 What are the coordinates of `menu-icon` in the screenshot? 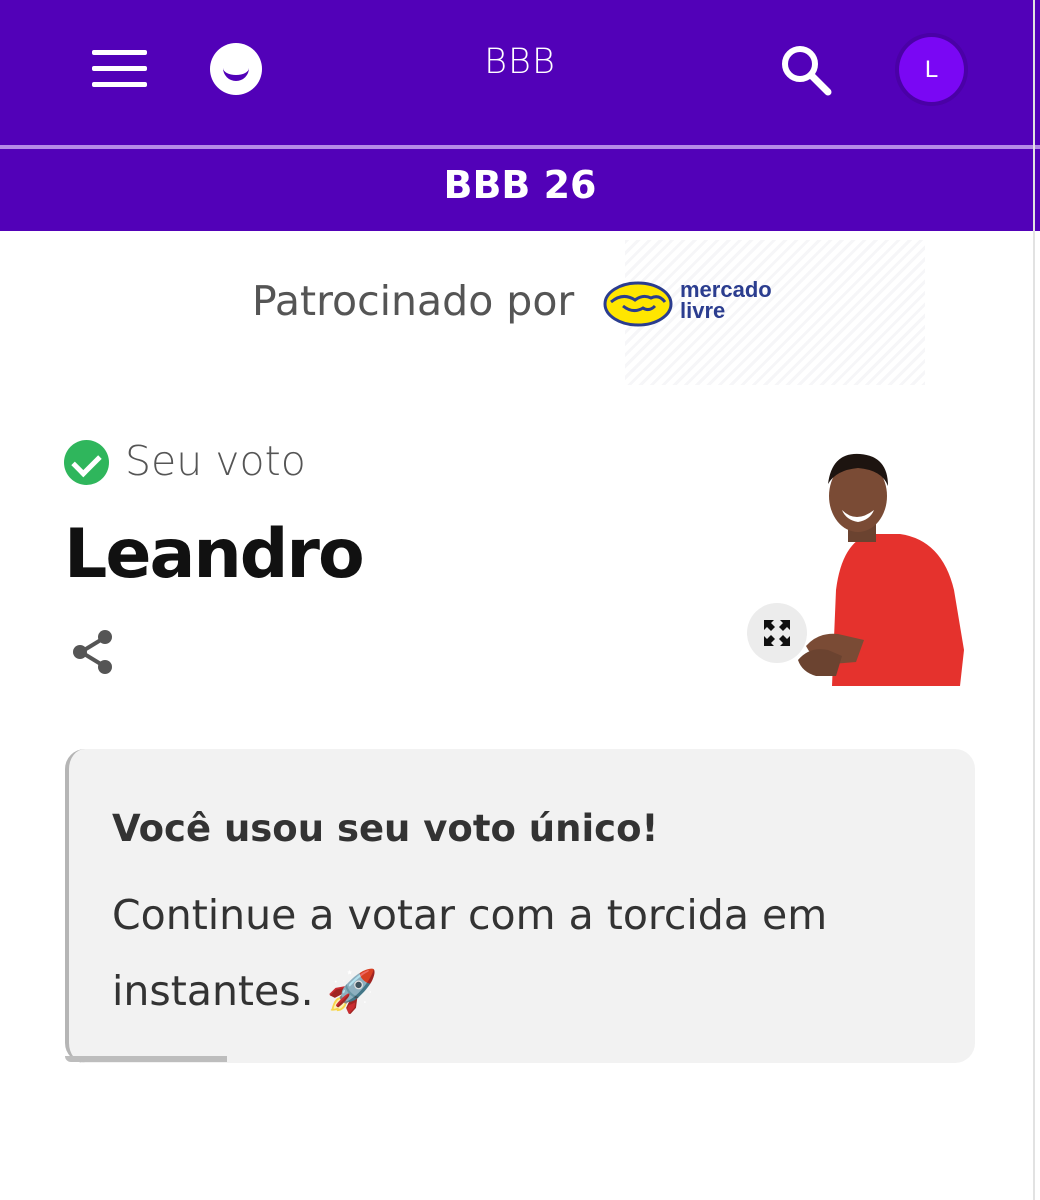 It's located at (119, 69).